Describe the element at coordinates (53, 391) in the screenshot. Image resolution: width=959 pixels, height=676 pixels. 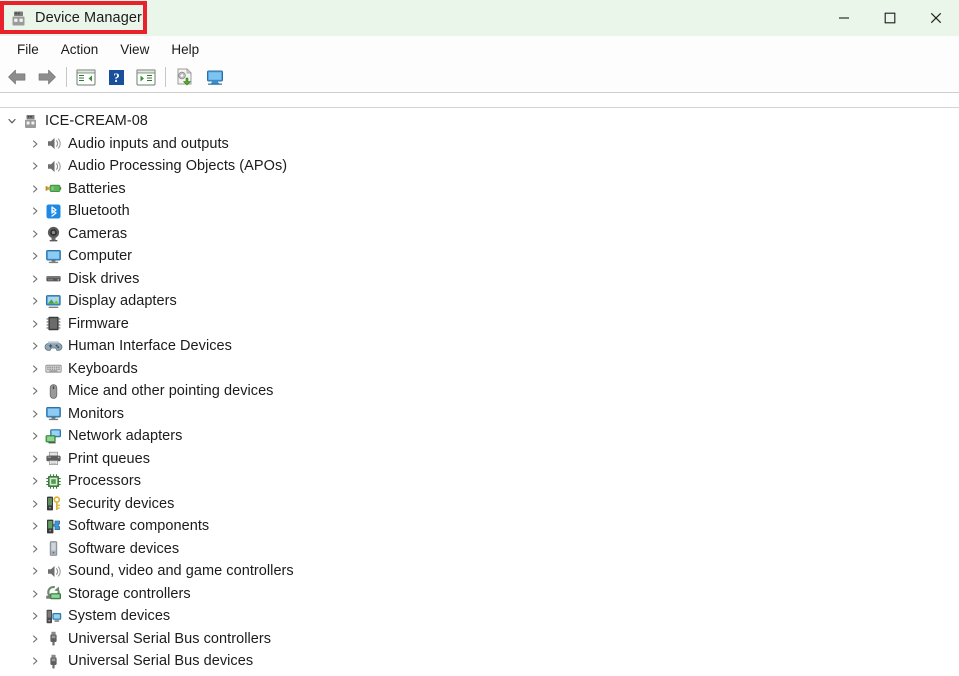
I see `mouse-icon` at that location.